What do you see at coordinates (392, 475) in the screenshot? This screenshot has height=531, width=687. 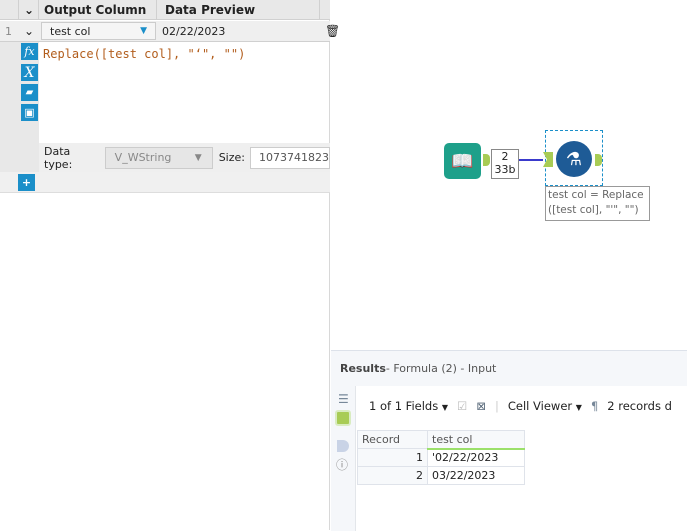 I see `record-cell: 2` at bounding box center [392, 475].